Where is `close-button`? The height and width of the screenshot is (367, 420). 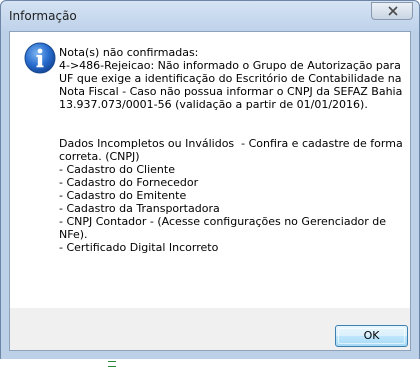 close-button is located at coordinates (392, 11).